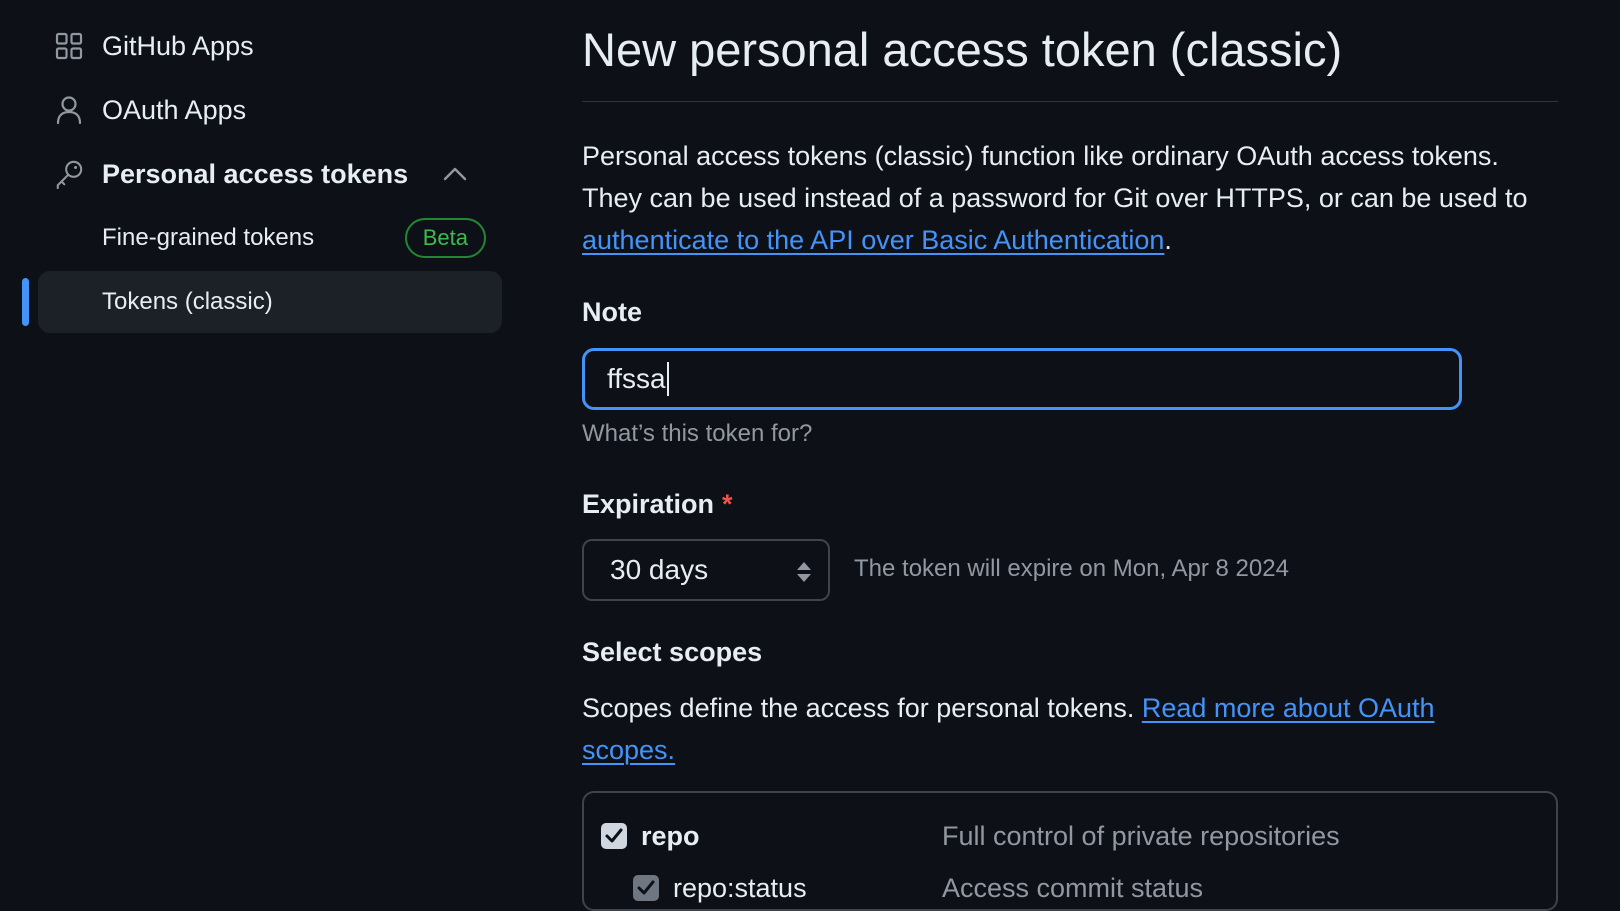  Describe the element at coordinates (187, 301) in the screenshot. I see `sidebar-item-label: Tokens (classic)` at that location.